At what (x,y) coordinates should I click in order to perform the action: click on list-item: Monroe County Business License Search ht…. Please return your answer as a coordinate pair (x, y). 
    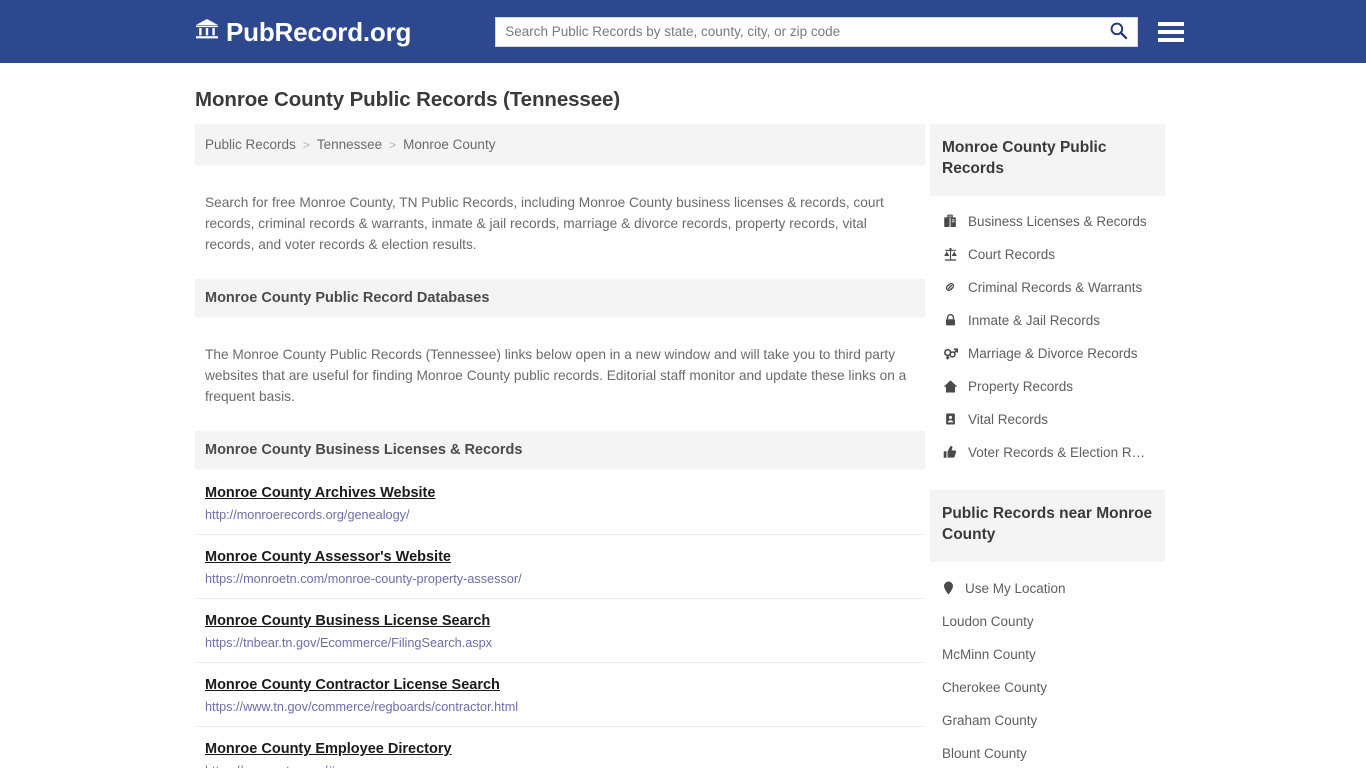
    Looking at the image, I should click on (560, 631).